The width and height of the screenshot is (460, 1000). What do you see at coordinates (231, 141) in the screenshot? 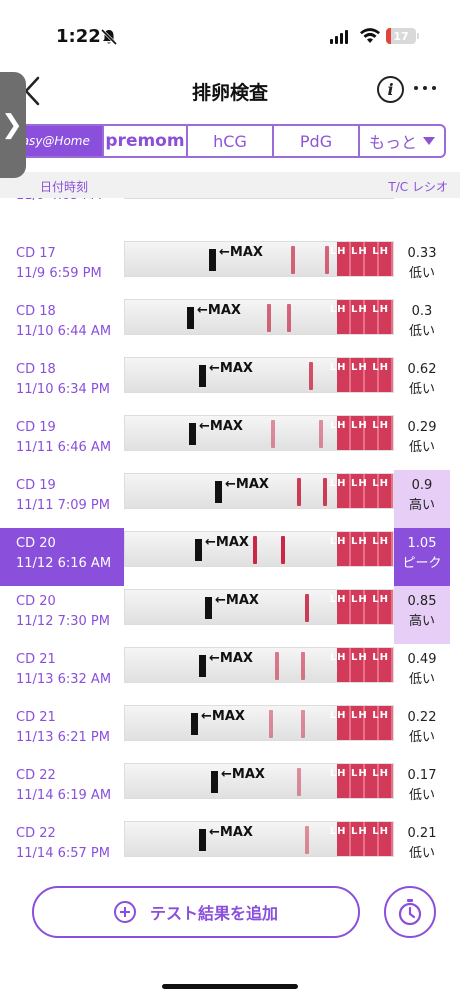
I see `tab-hcg: hCG` at bounding box center [231, 141].